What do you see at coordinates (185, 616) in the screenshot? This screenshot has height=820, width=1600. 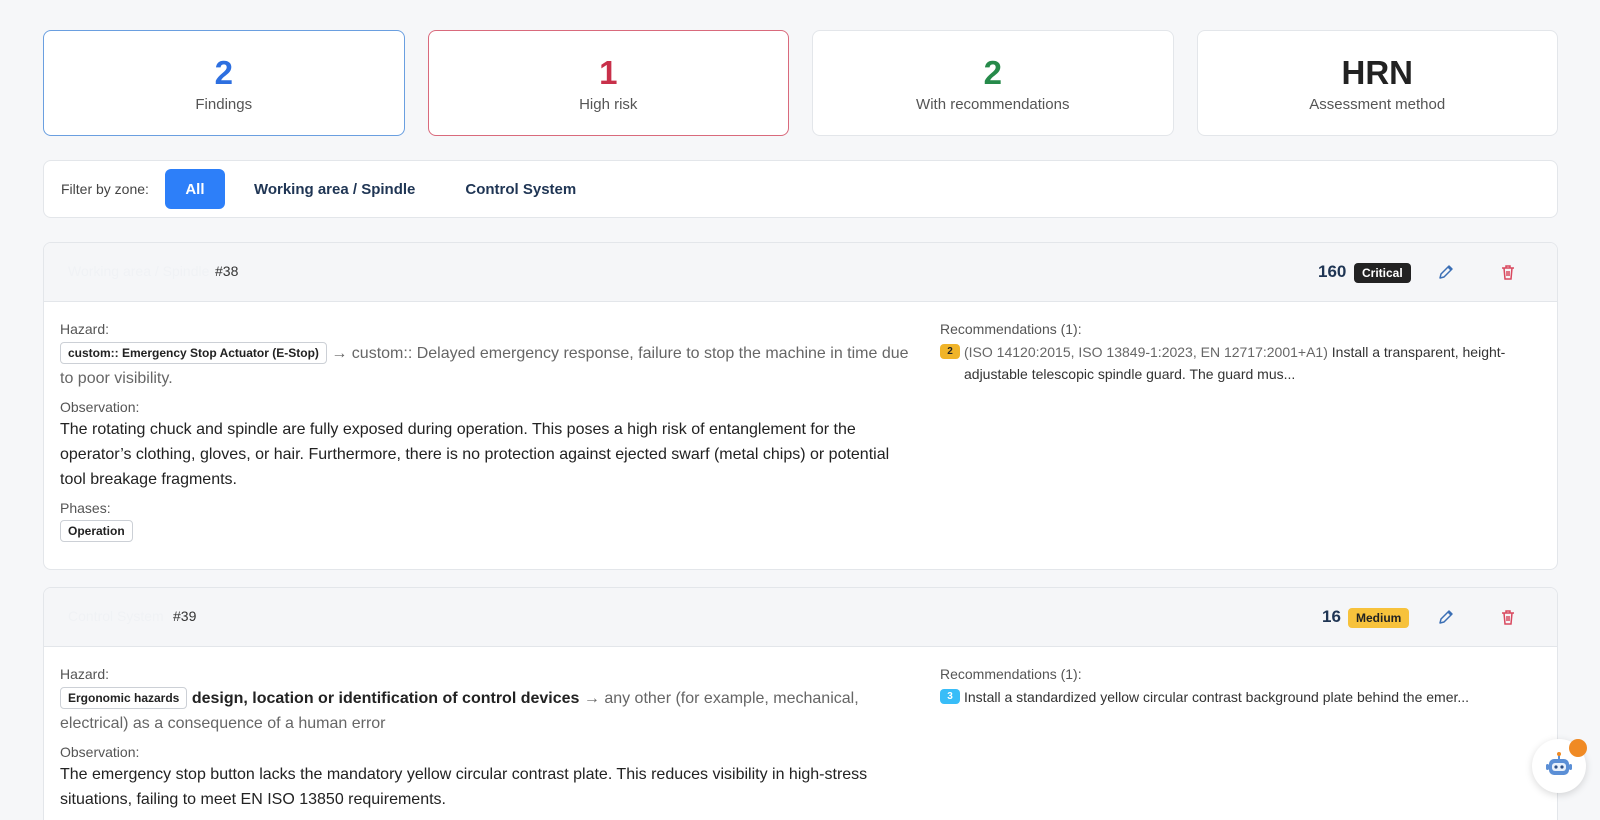 I see `finding-id: #39` at bounding box center [185, 616].